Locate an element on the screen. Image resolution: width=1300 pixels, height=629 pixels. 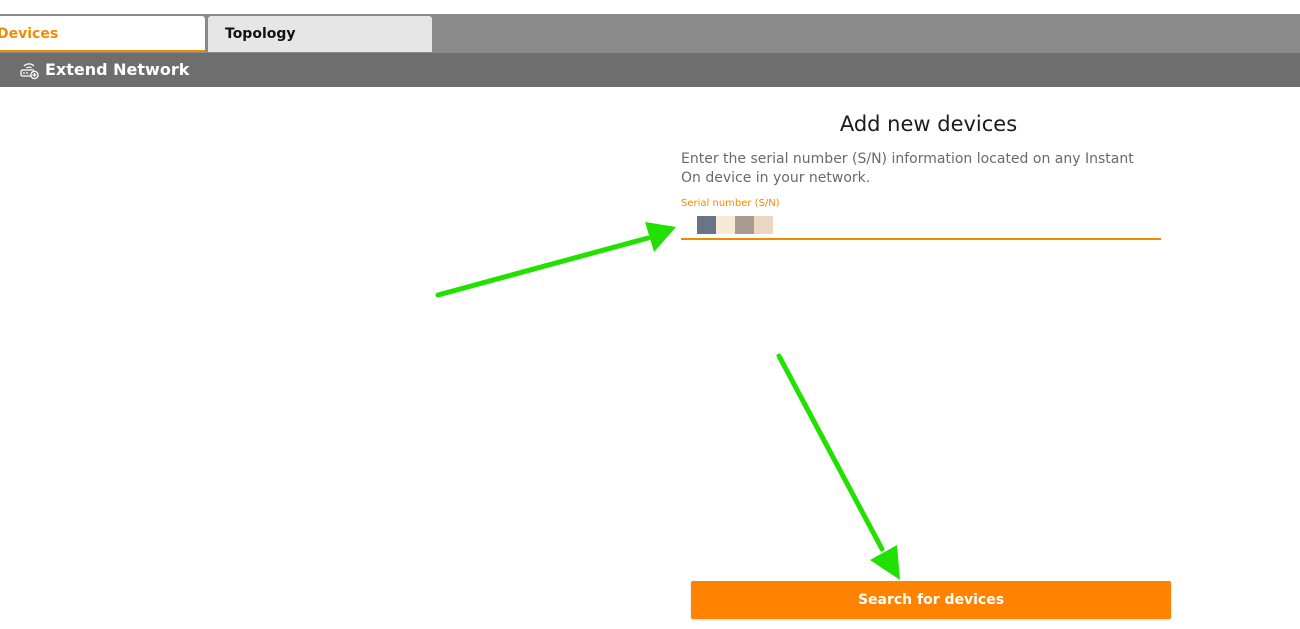
annotation-arrowhead-button is located at coordinates (885, 562).